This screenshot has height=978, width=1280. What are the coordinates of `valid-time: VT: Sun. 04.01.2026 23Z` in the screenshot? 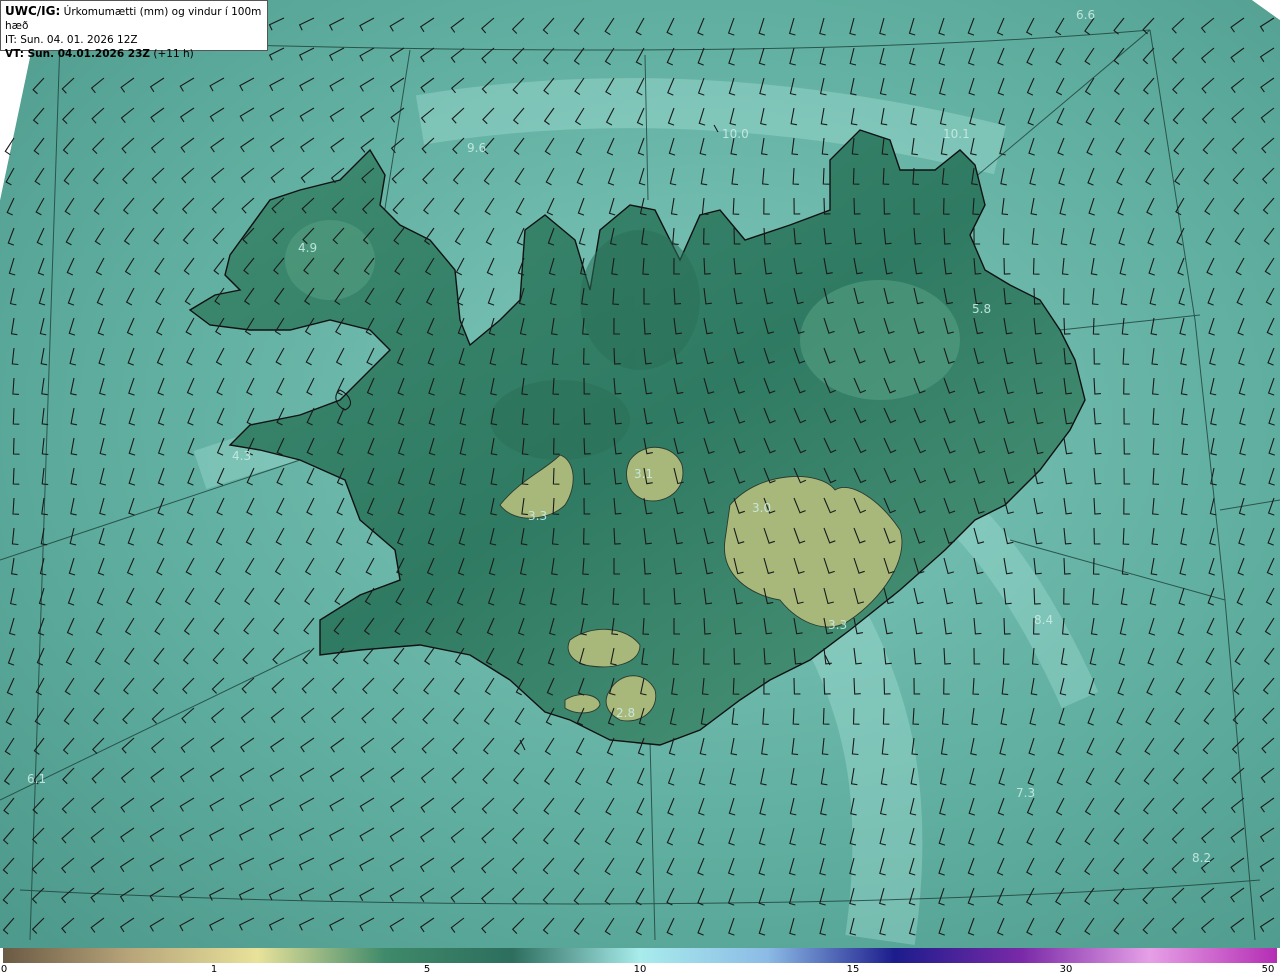 It's located at (78, 54).